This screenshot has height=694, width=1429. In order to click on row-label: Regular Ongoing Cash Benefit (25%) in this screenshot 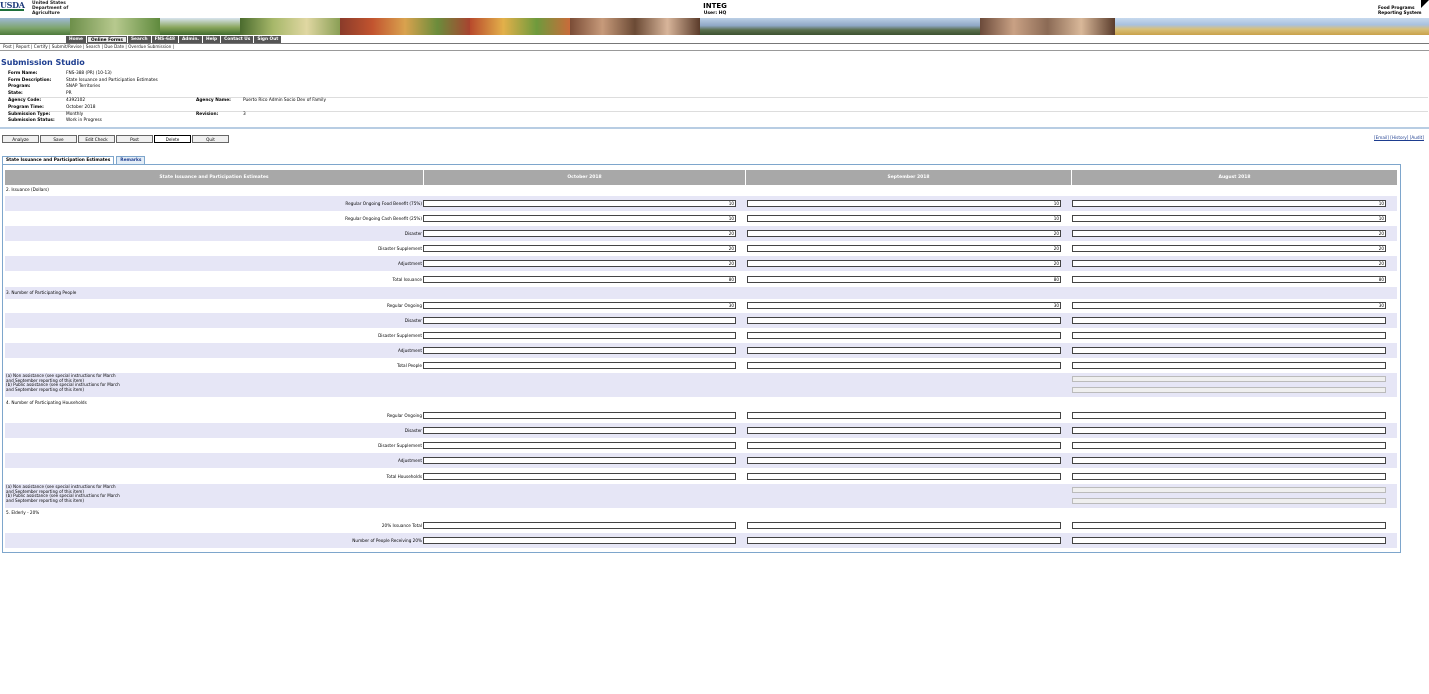, I will do `click(383, 218)`.